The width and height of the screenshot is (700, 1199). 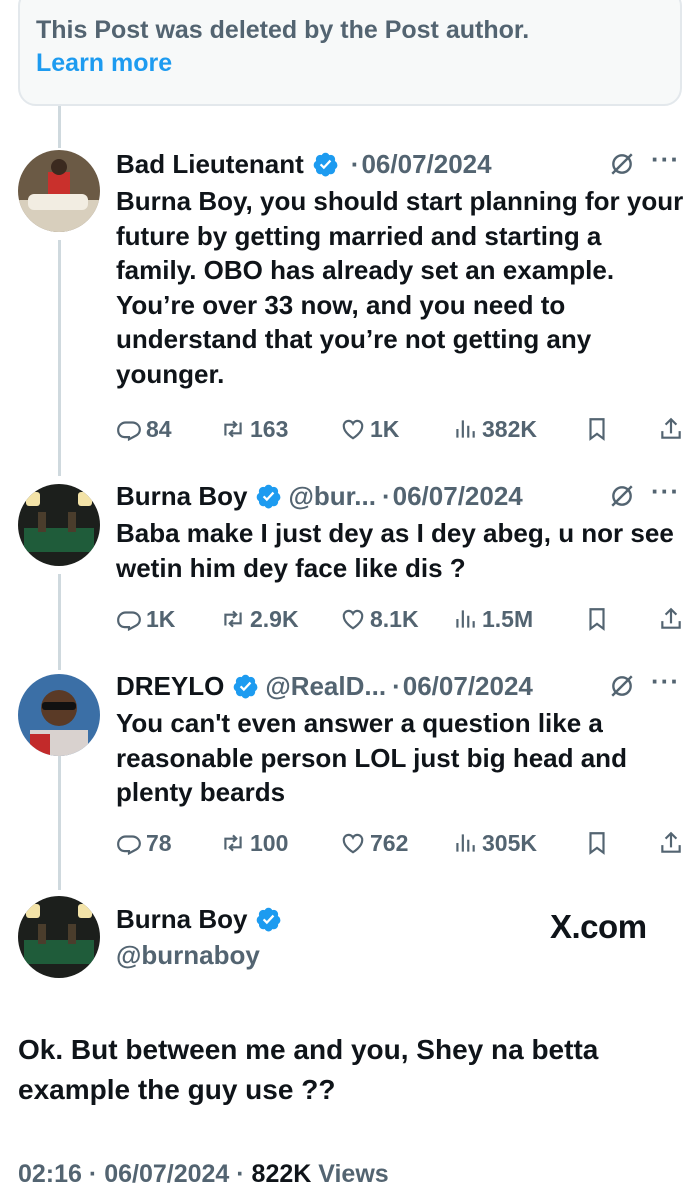 What do you see at coordinates (181, 919) in the screenshot?
I see `main-author-name: Burna Boy` at bounding box center [181, 919].